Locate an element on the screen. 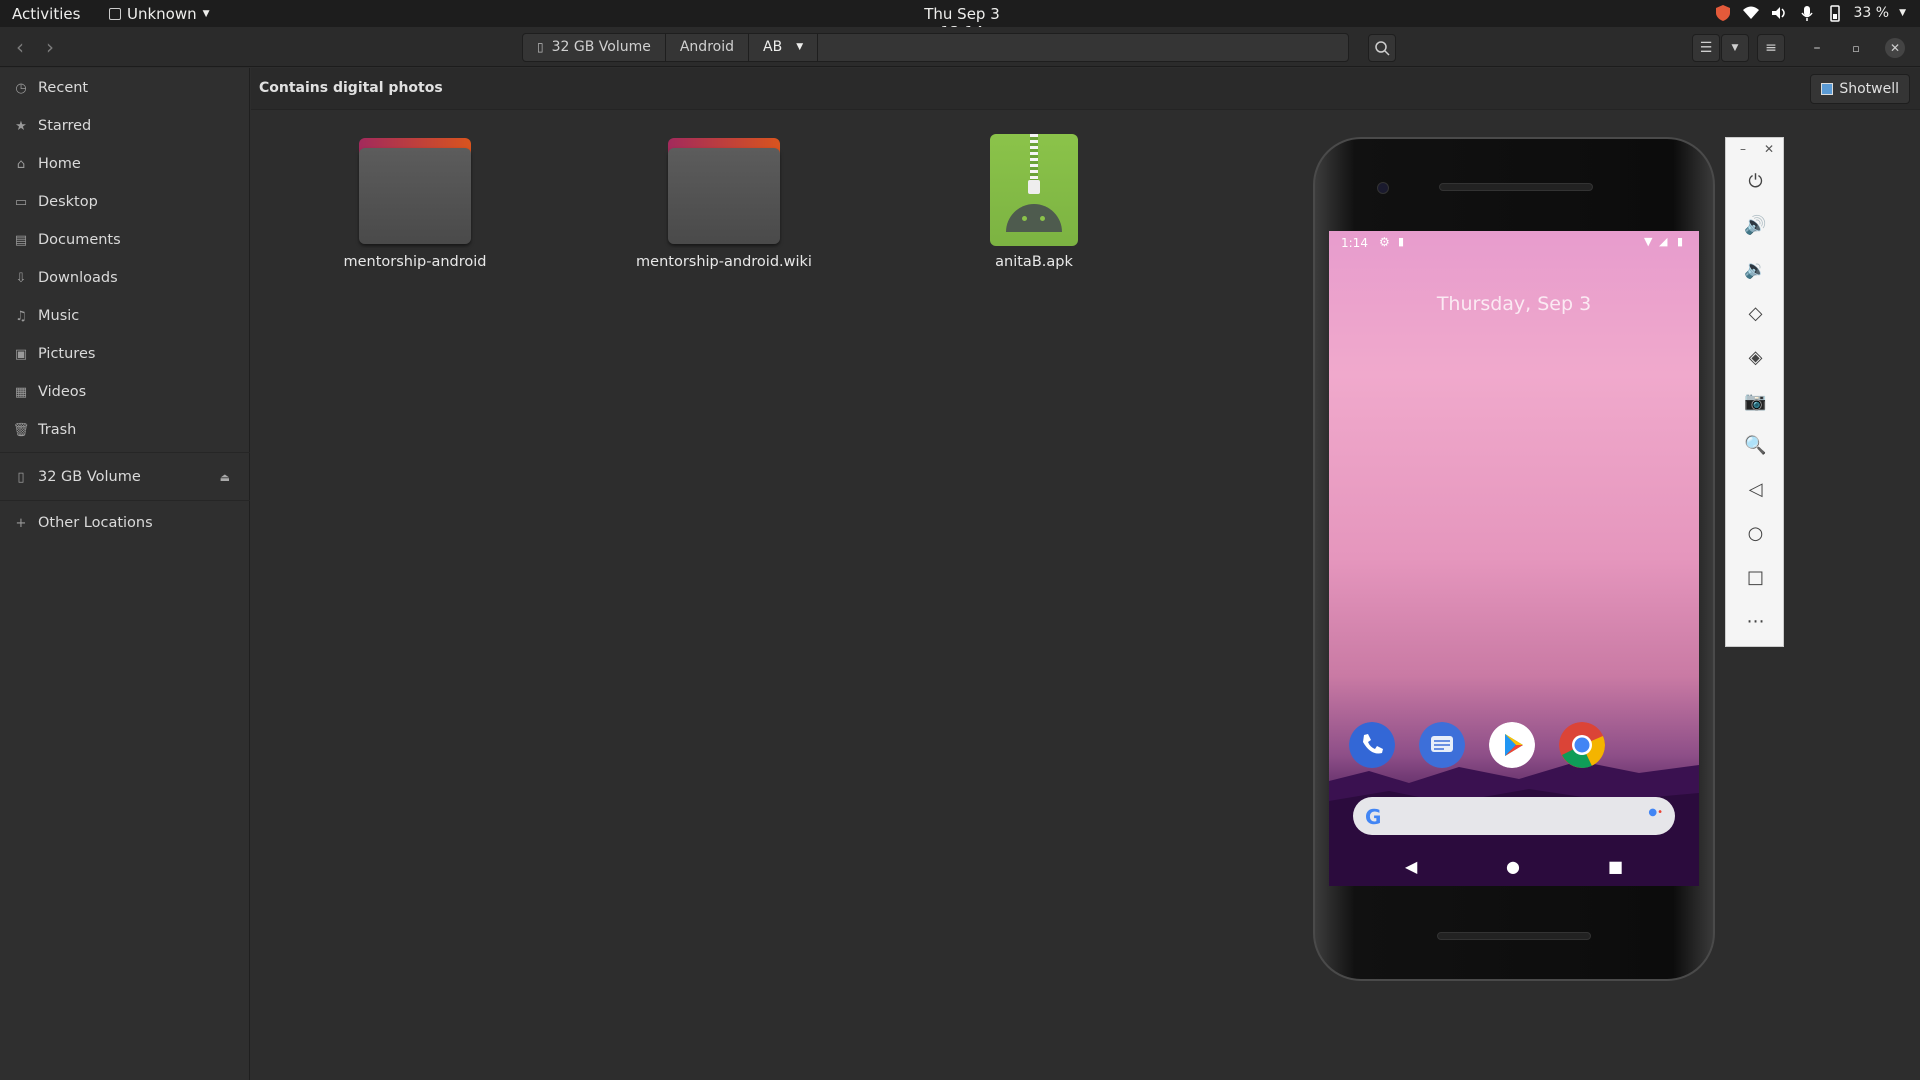 This screenshot has width=1920, height=1080. more-button: ⋯ is located at coordinates (1755, 621).